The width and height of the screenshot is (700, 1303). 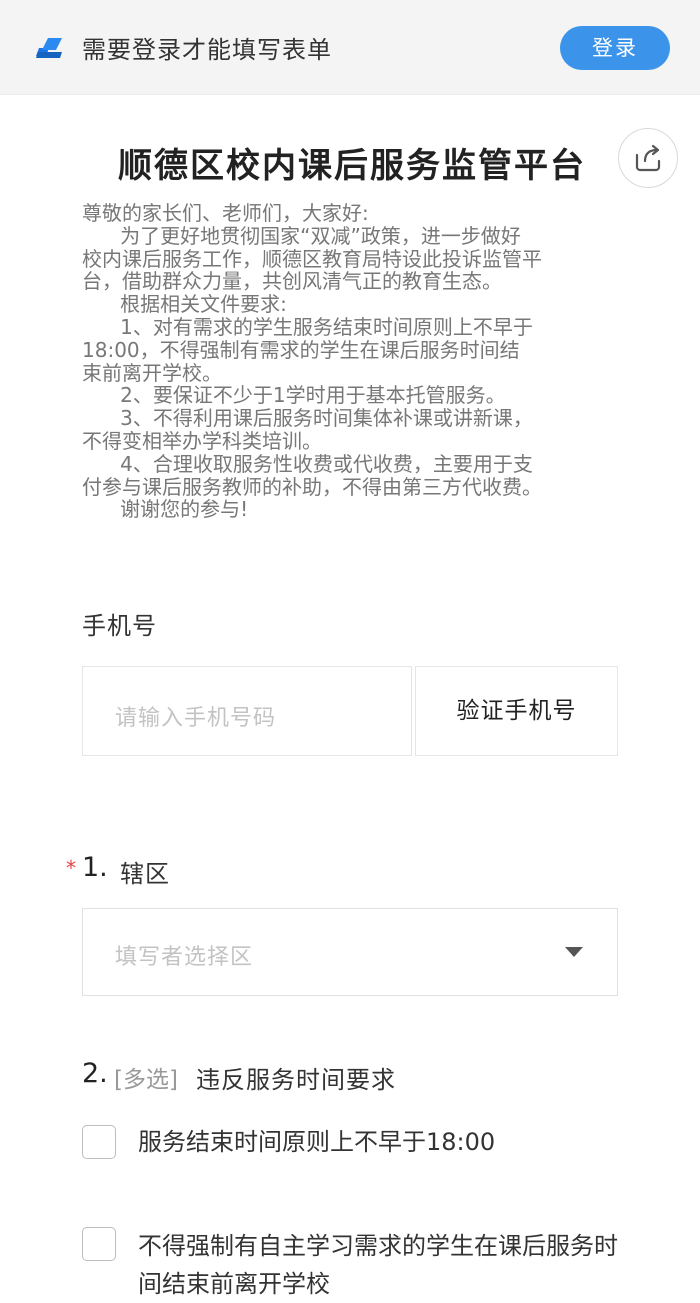 What do you see at coordinates (574, 952) in the screenshot?
I see `caret-down-icon` at bounding box center [574, 952].